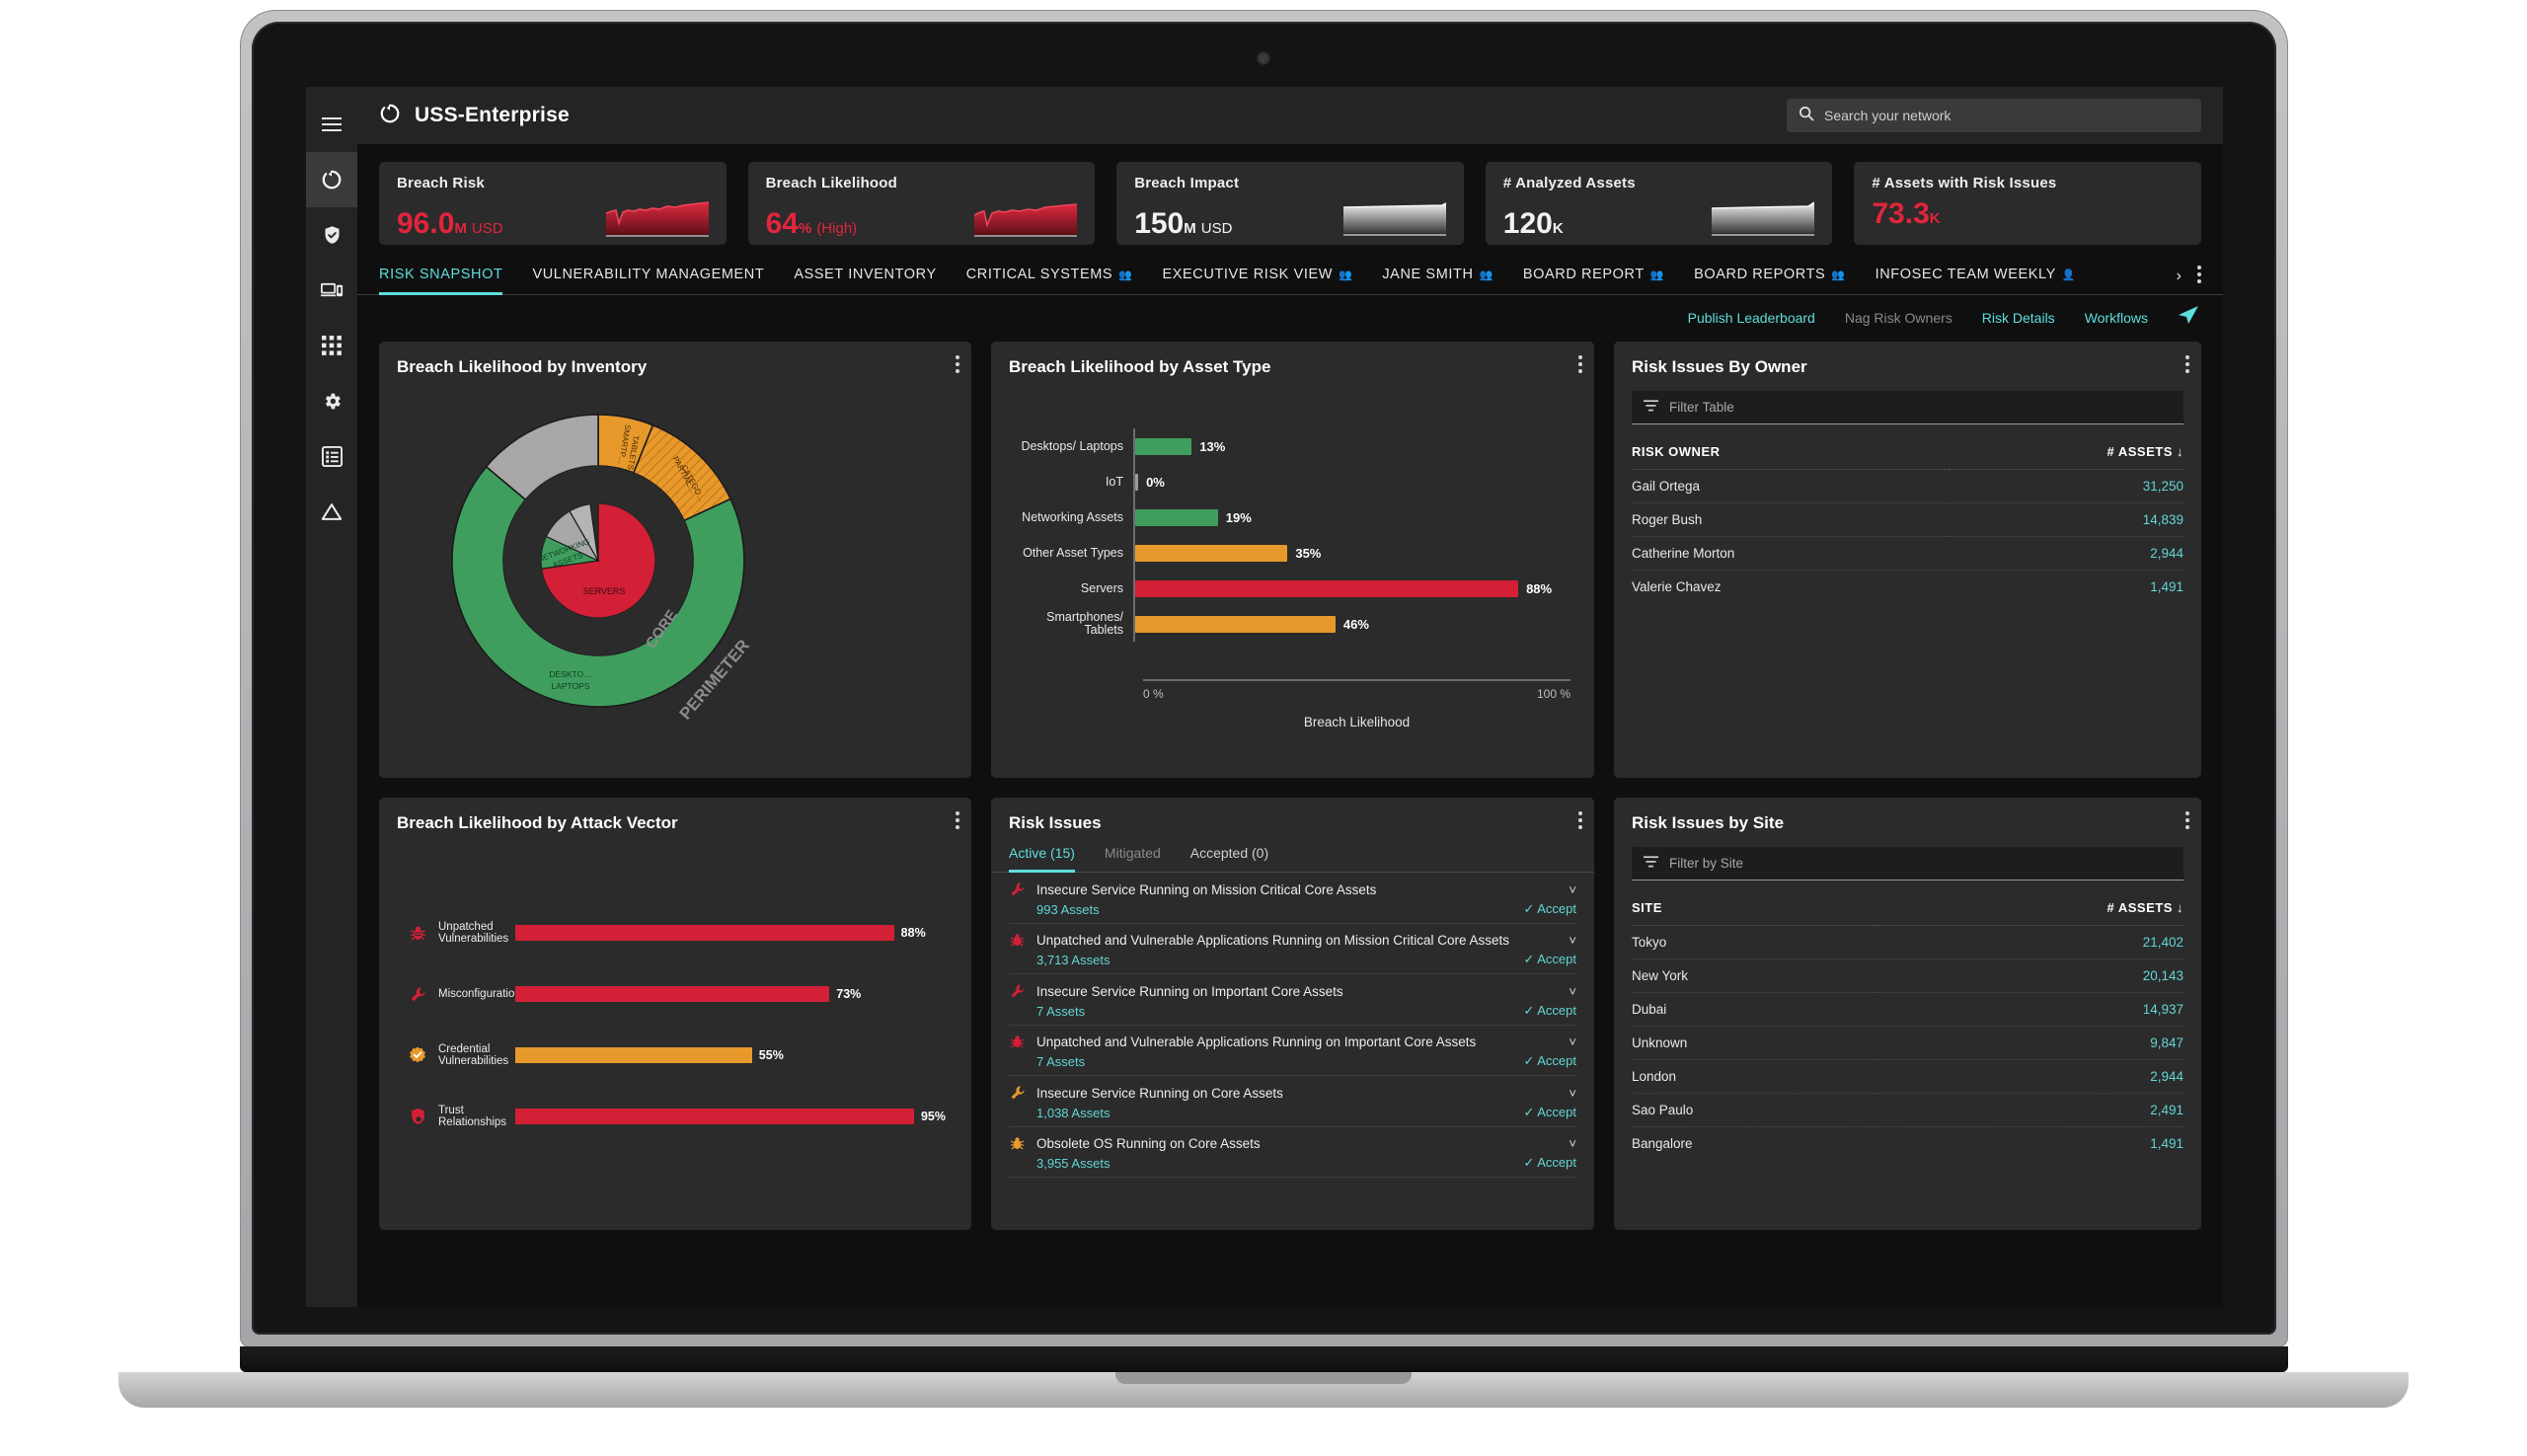 The height and width of the screenshot is (1456, 2527). Describe the element at coordinates (1907, 1076) in the screenshot. I see `table-row: London 2,944` at that location.